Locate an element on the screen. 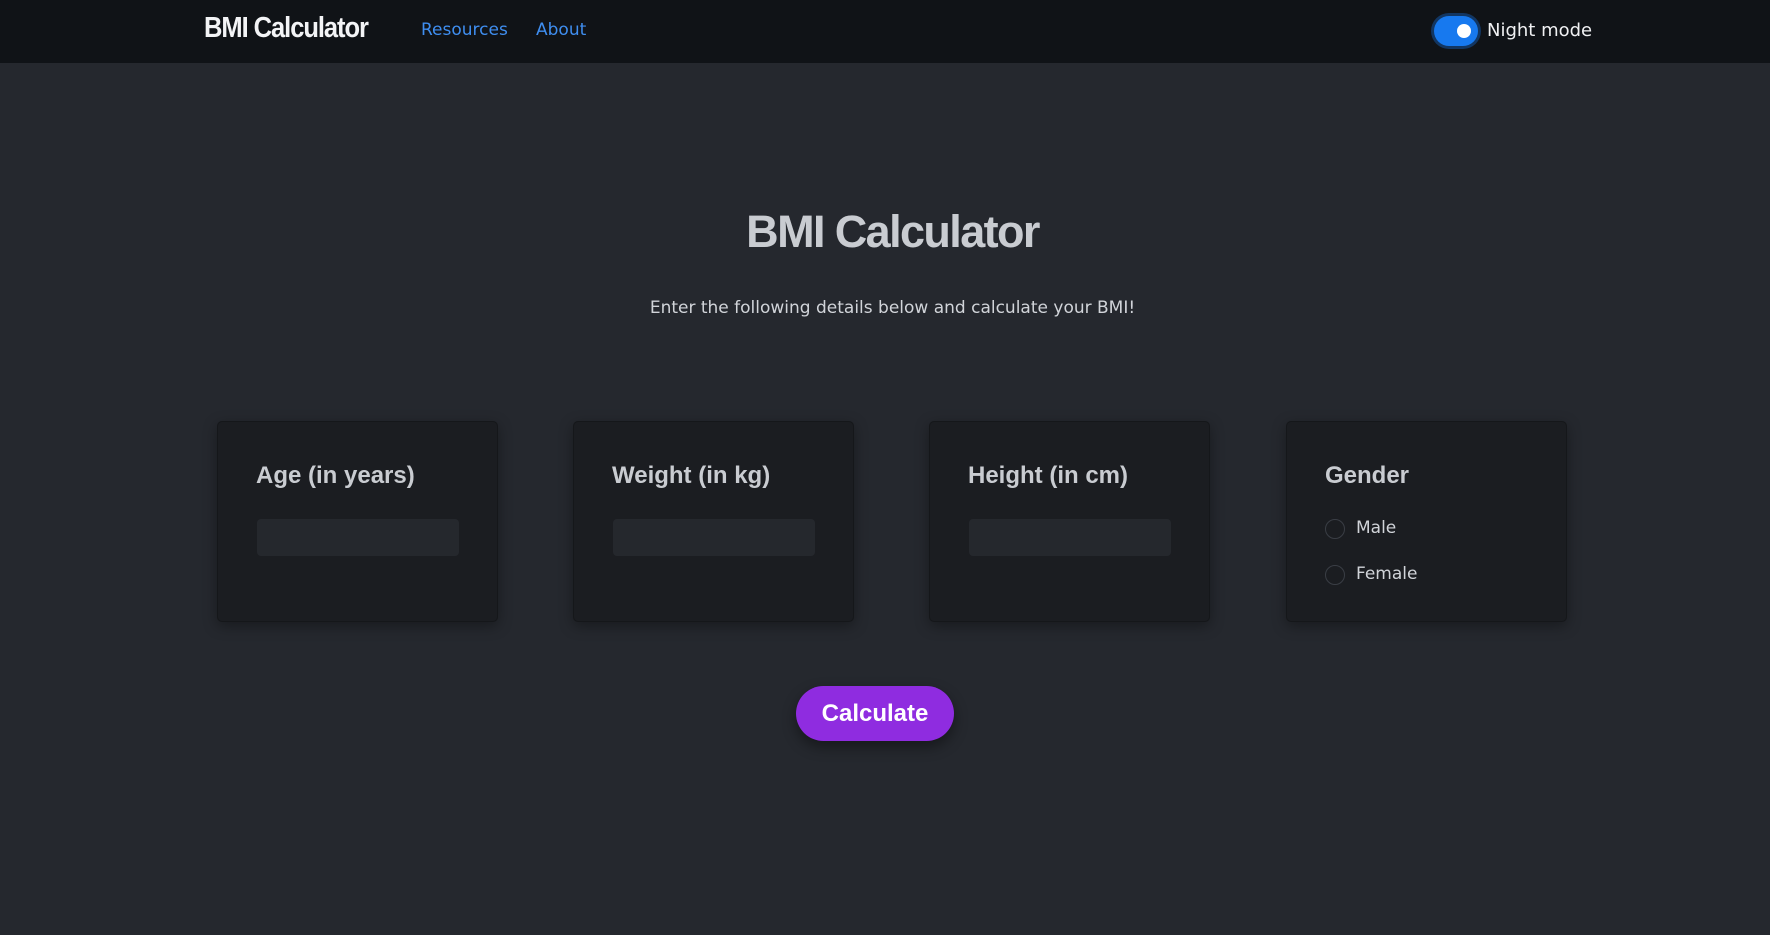  nav-link-resources: Resources is located at coordinates (464, 30).